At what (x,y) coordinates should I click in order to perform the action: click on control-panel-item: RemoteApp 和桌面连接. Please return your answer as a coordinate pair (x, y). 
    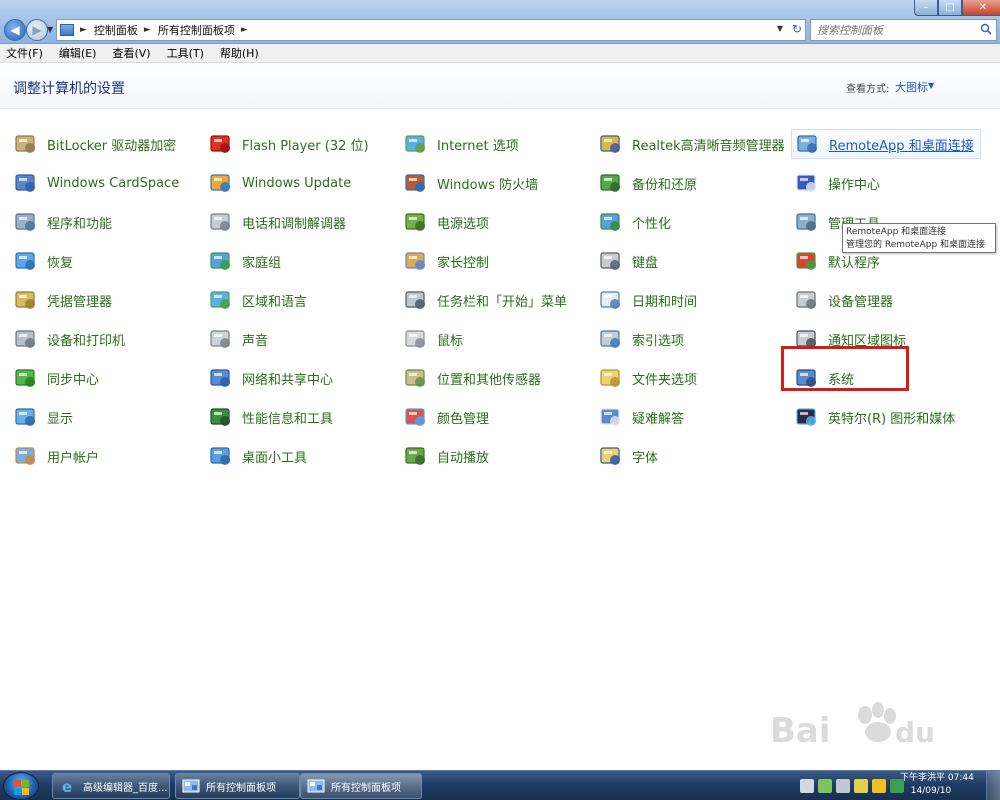
    Looking at the image, I should click on (886, 144).